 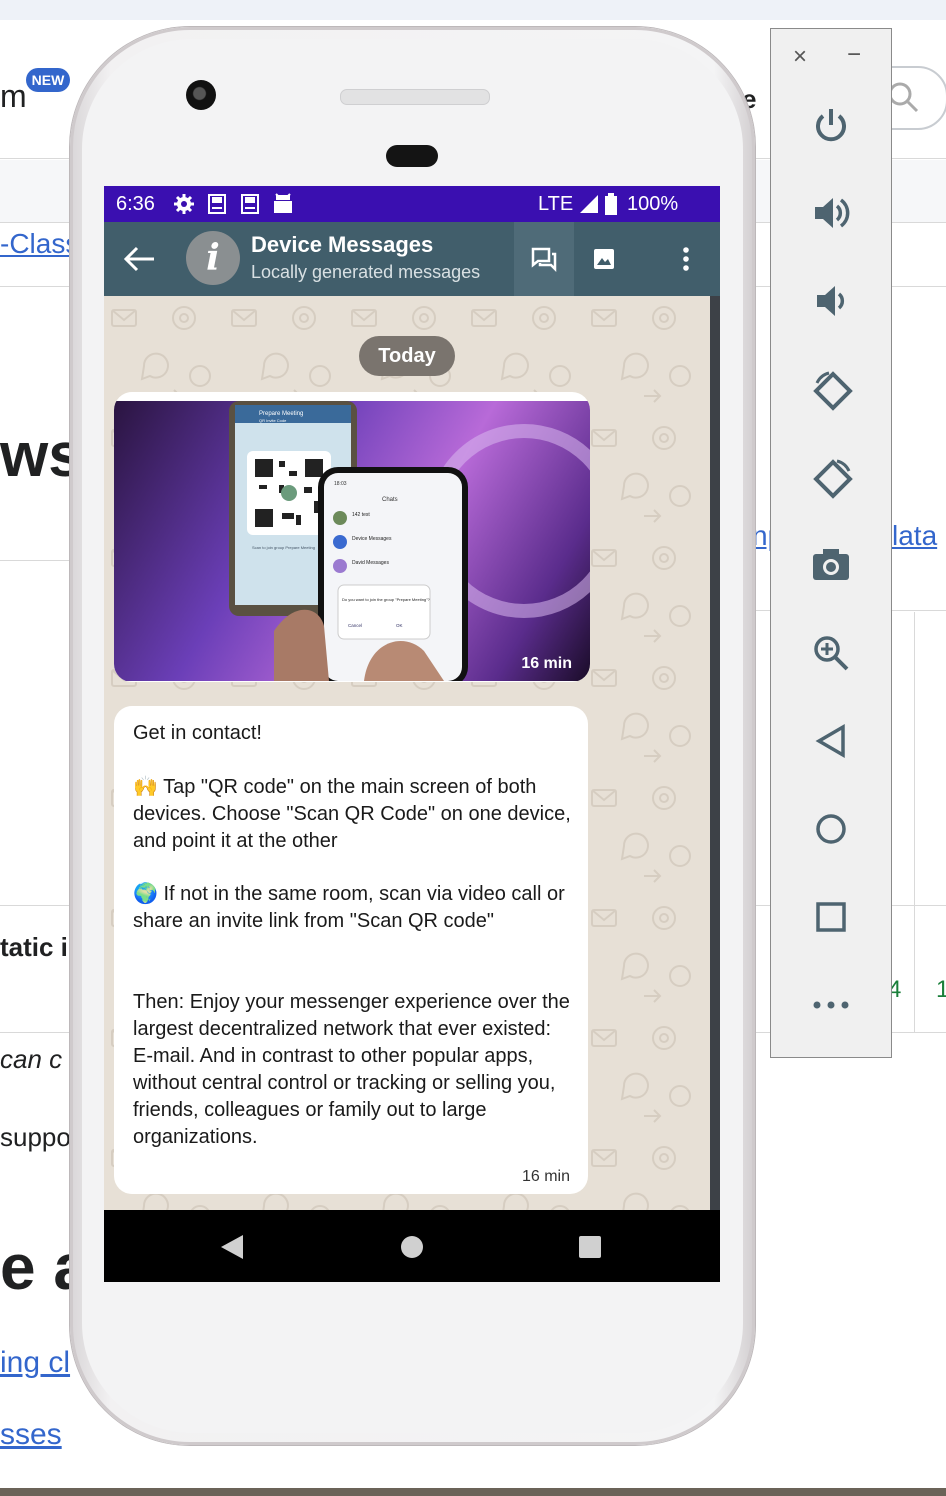 I want to click on back-nav-button, so click(x=831, y=741).